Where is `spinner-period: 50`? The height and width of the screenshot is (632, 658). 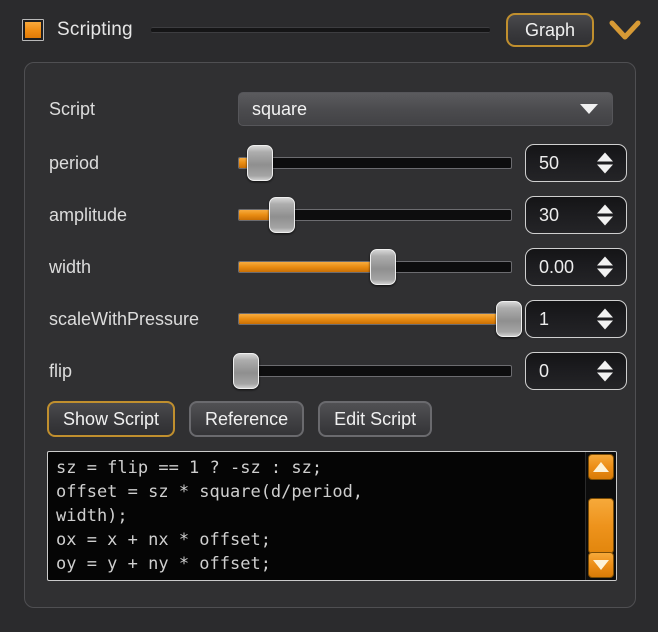 spinner-period: 50 is located at coordinates (576, 163).